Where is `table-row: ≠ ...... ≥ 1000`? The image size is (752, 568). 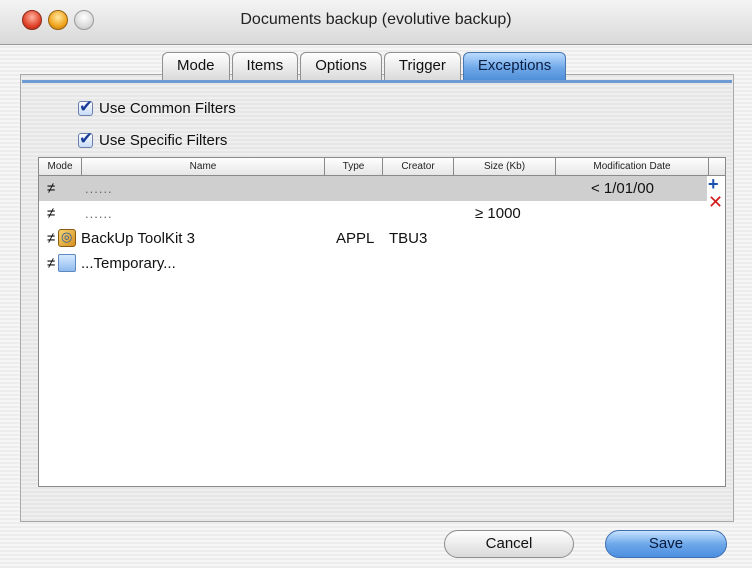 table-row: ≠ ...... ≥ 1000 is located at coordinates (373, 213).